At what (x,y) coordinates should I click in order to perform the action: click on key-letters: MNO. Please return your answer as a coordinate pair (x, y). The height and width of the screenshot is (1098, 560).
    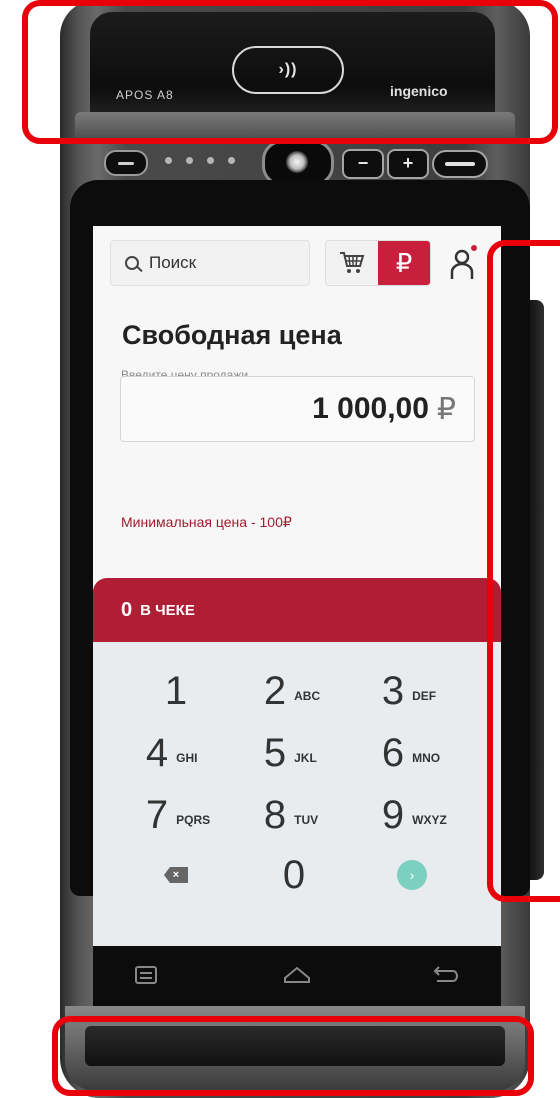
    Looking at the image, I should click on (426, 758).